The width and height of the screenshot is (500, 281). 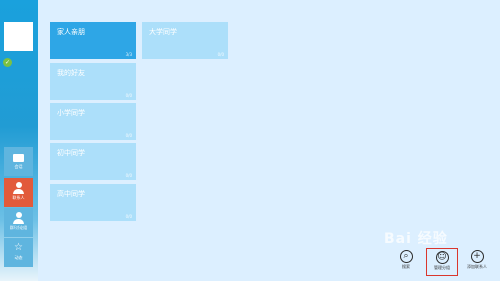 I want to click on group-icon, so click(x=18, y=216).